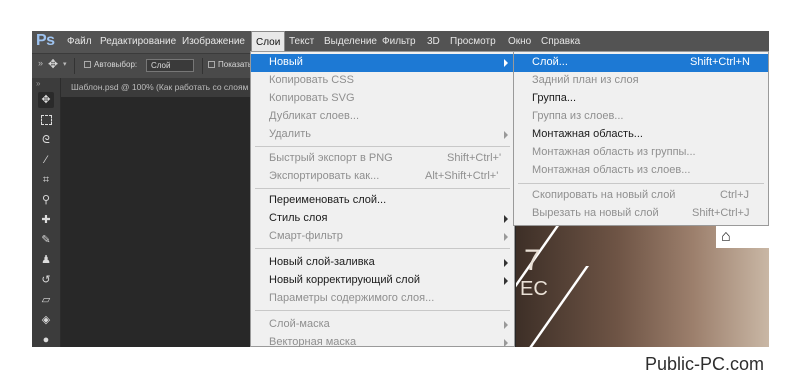 The width and height of the screenshot is (800, 379). Describe the element at coordinates (382, 340) in the screenshot. I see `menu-item-vector-mask: Векторная маска` at that location.